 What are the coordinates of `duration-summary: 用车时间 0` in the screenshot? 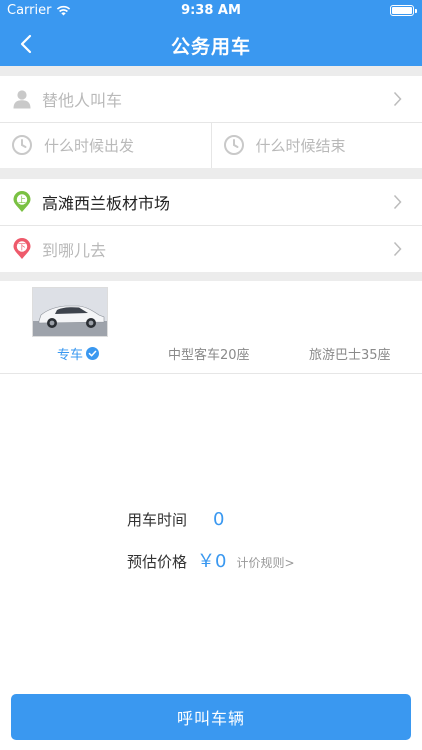 It's located at (175, 519).